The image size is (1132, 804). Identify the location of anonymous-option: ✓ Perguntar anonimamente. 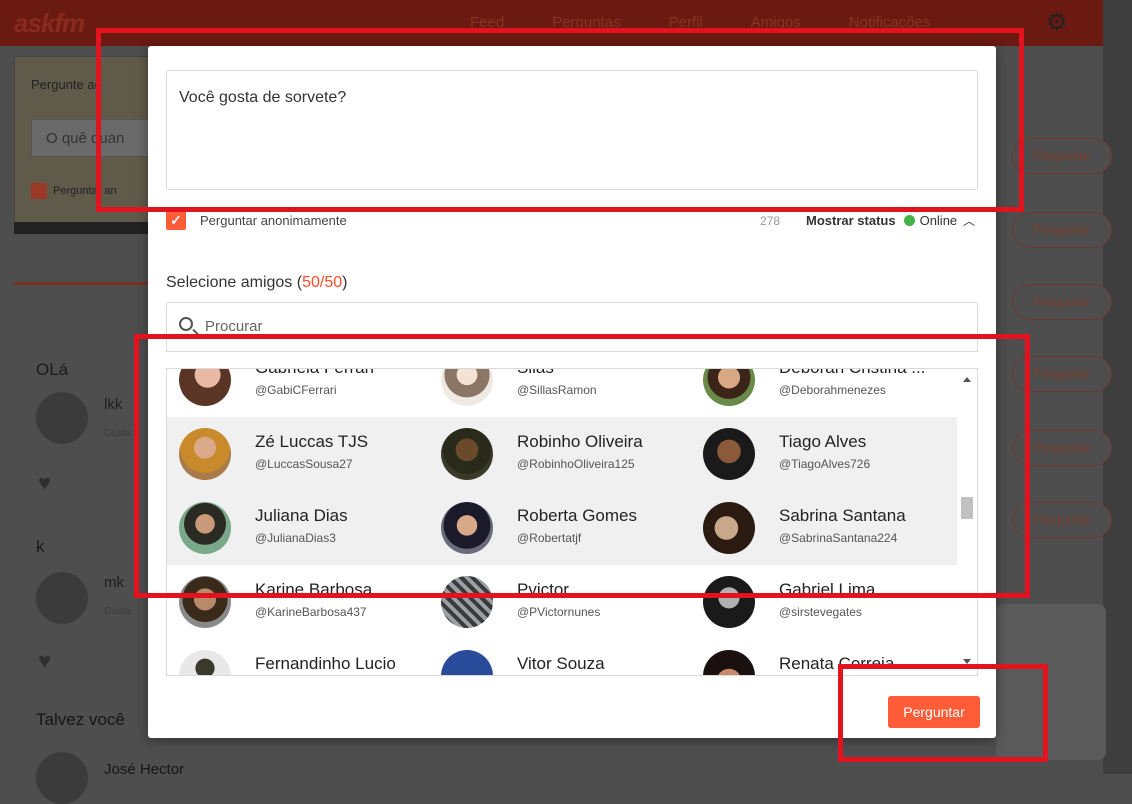
(256, 220).